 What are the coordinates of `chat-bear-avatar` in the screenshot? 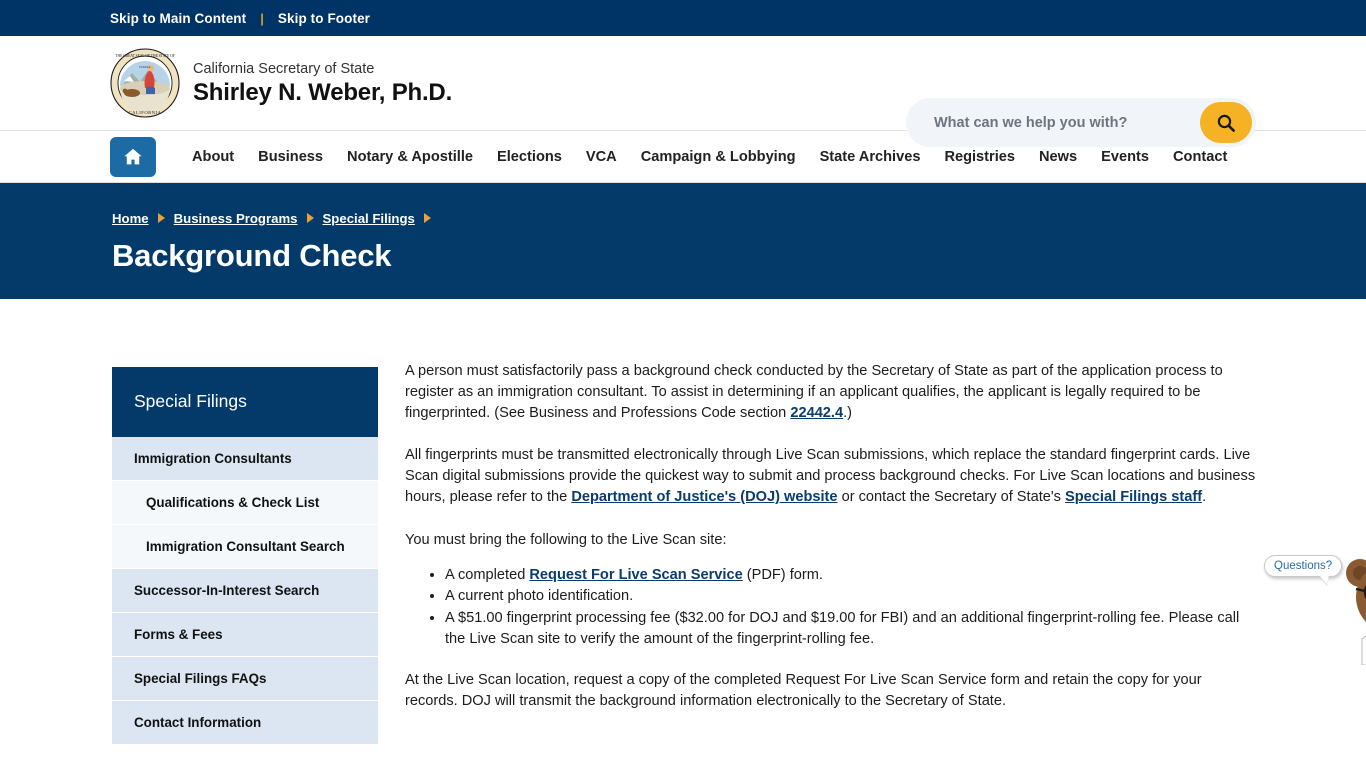 It's located at (1351, 608).